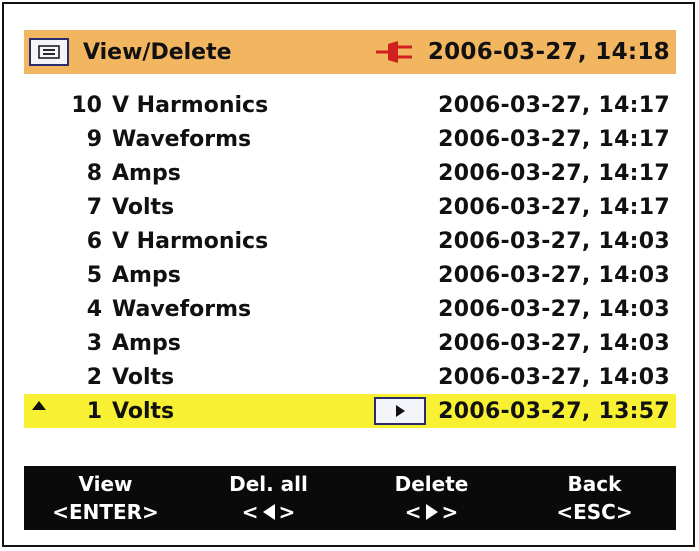 This screenshot has width=699, height=551. I want to click on menu-icon, so click(49, 52).